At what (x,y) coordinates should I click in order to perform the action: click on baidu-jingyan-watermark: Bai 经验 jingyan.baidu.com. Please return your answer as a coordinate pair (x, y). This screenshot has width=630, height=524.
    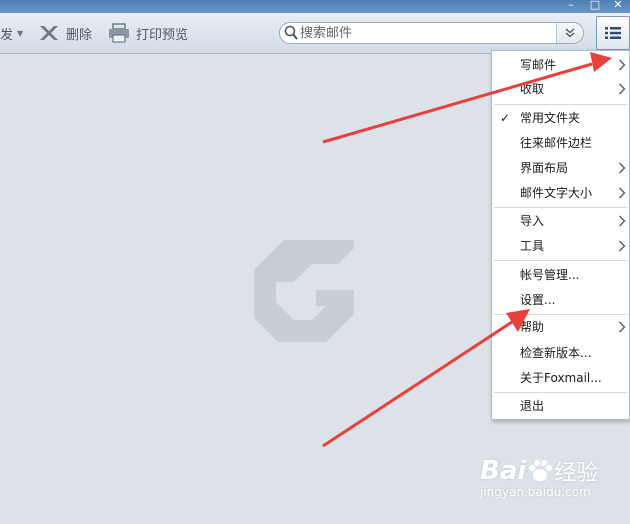
    Looking at the image, I should click on (539, 477).